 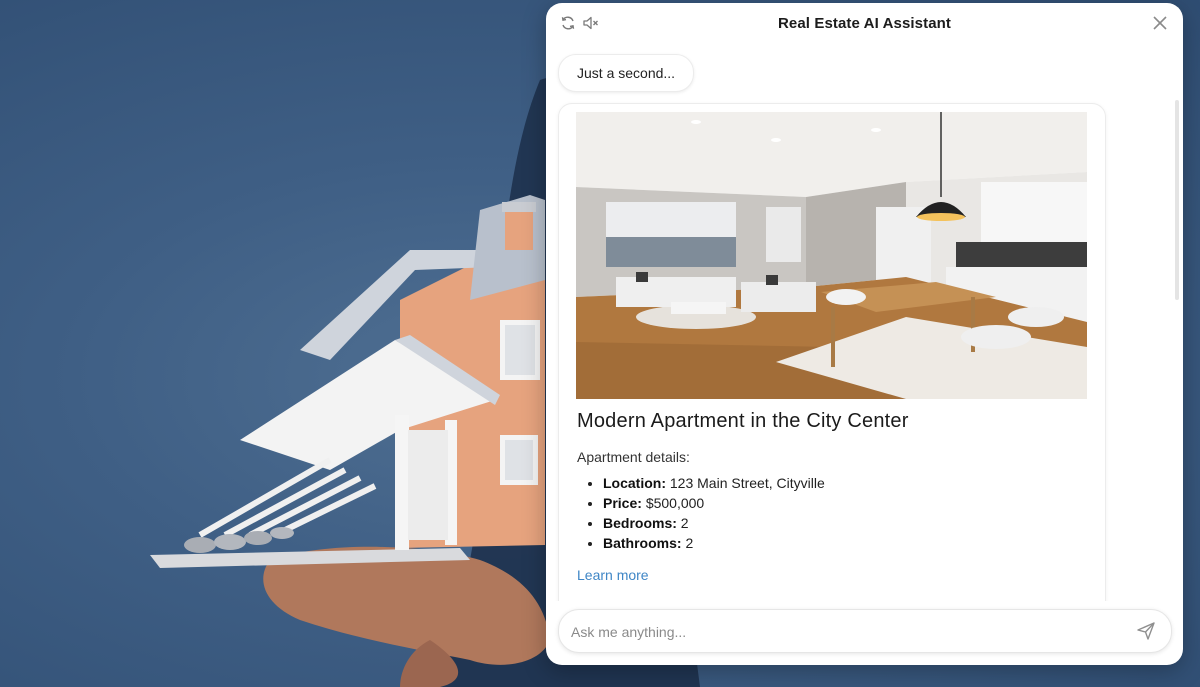 I want to click on detail-bedrooms: Bedrooms: 2, so click(x=714, y=523).